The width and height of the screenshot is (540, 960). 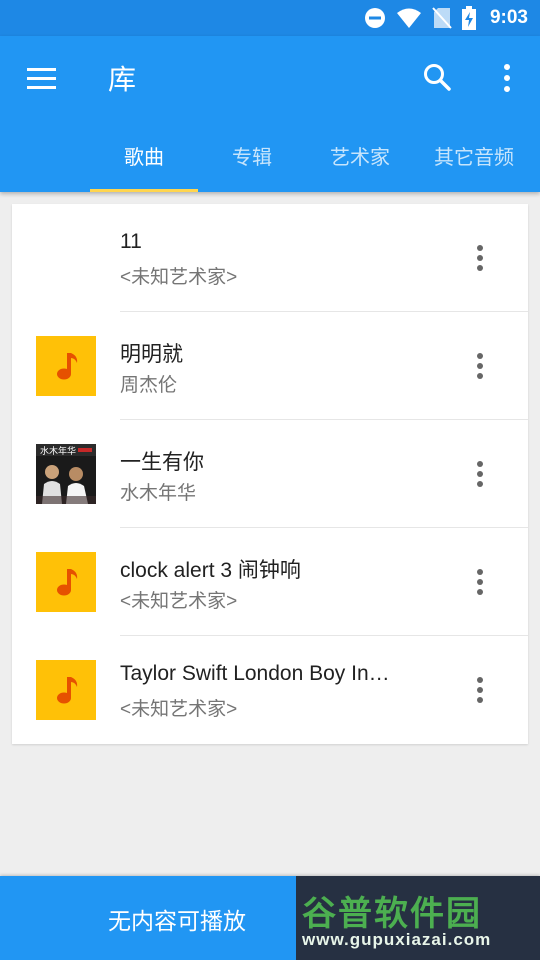 I want to click on wifi-icon, so click(x=409, y=18).